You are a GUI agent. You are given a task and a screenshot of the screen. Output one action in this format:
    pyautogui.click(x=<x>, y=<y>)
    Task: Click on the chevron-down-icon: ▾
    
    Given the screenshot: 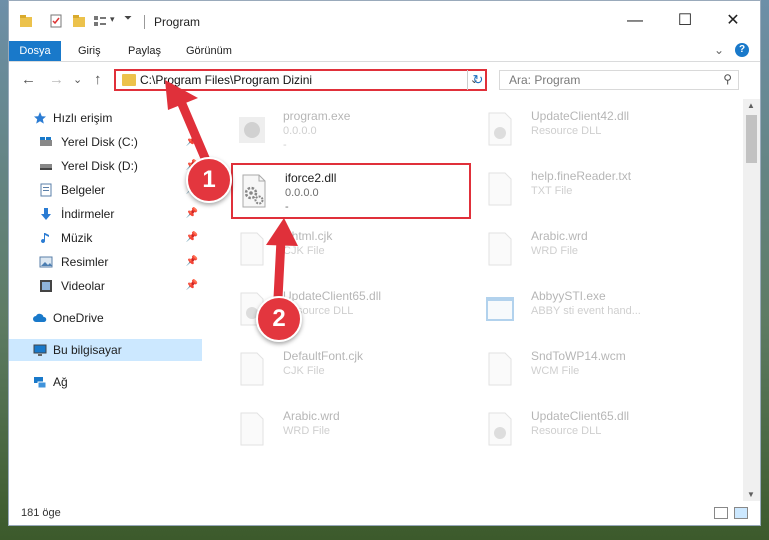 What is the action you would take?
    pyautogui.click(x=112, y=19)
    